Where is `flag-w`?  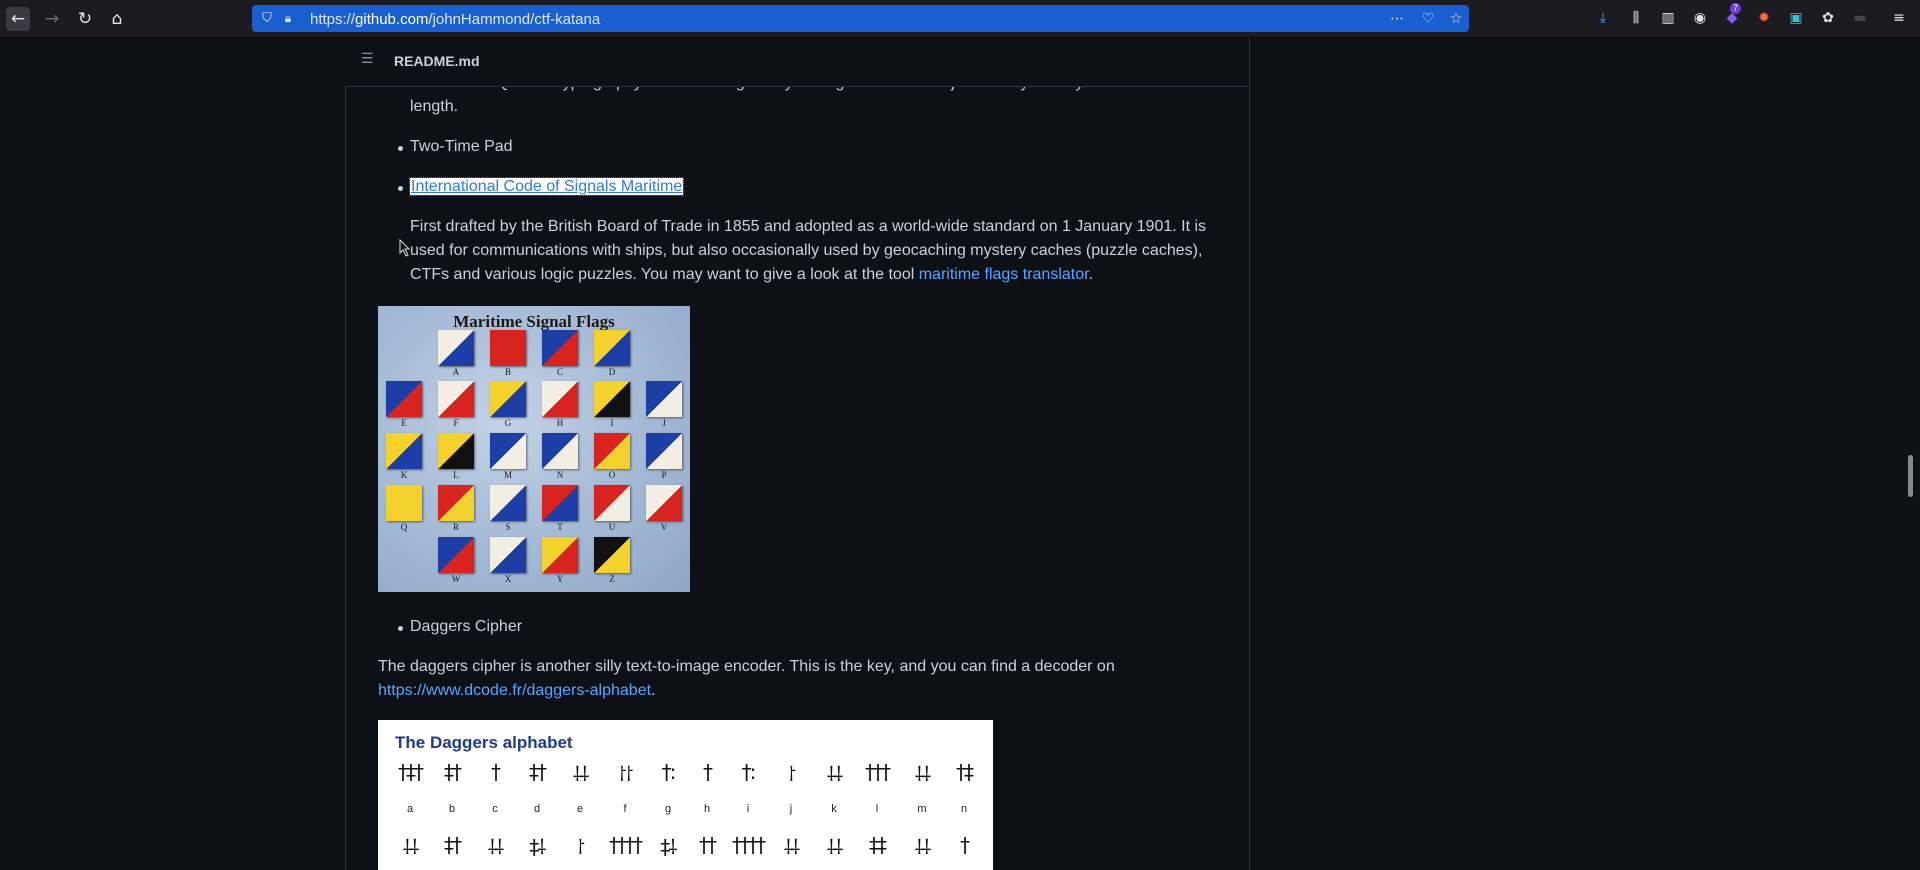
flag-w is located at coordinates (456, 555).